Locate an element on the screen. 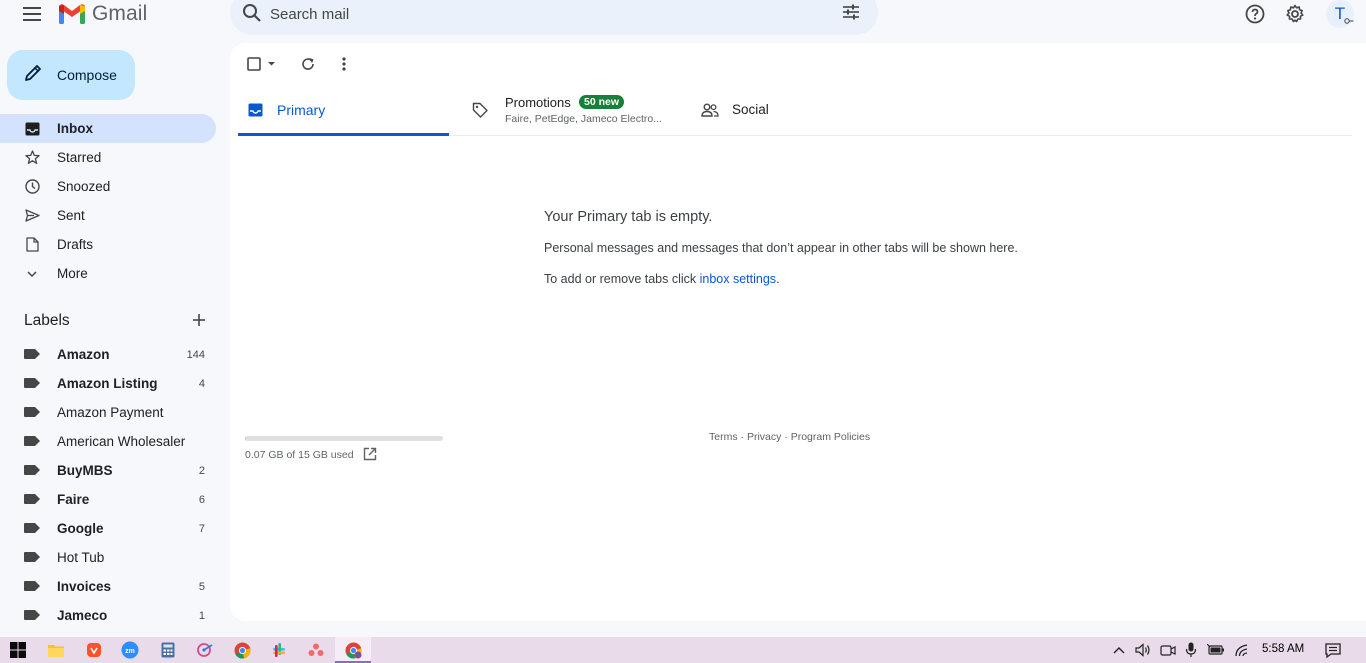 This screenshot has height=663, width=1366. taskbar-clock: 5:58 AM is located at coordinates (1283, 649).